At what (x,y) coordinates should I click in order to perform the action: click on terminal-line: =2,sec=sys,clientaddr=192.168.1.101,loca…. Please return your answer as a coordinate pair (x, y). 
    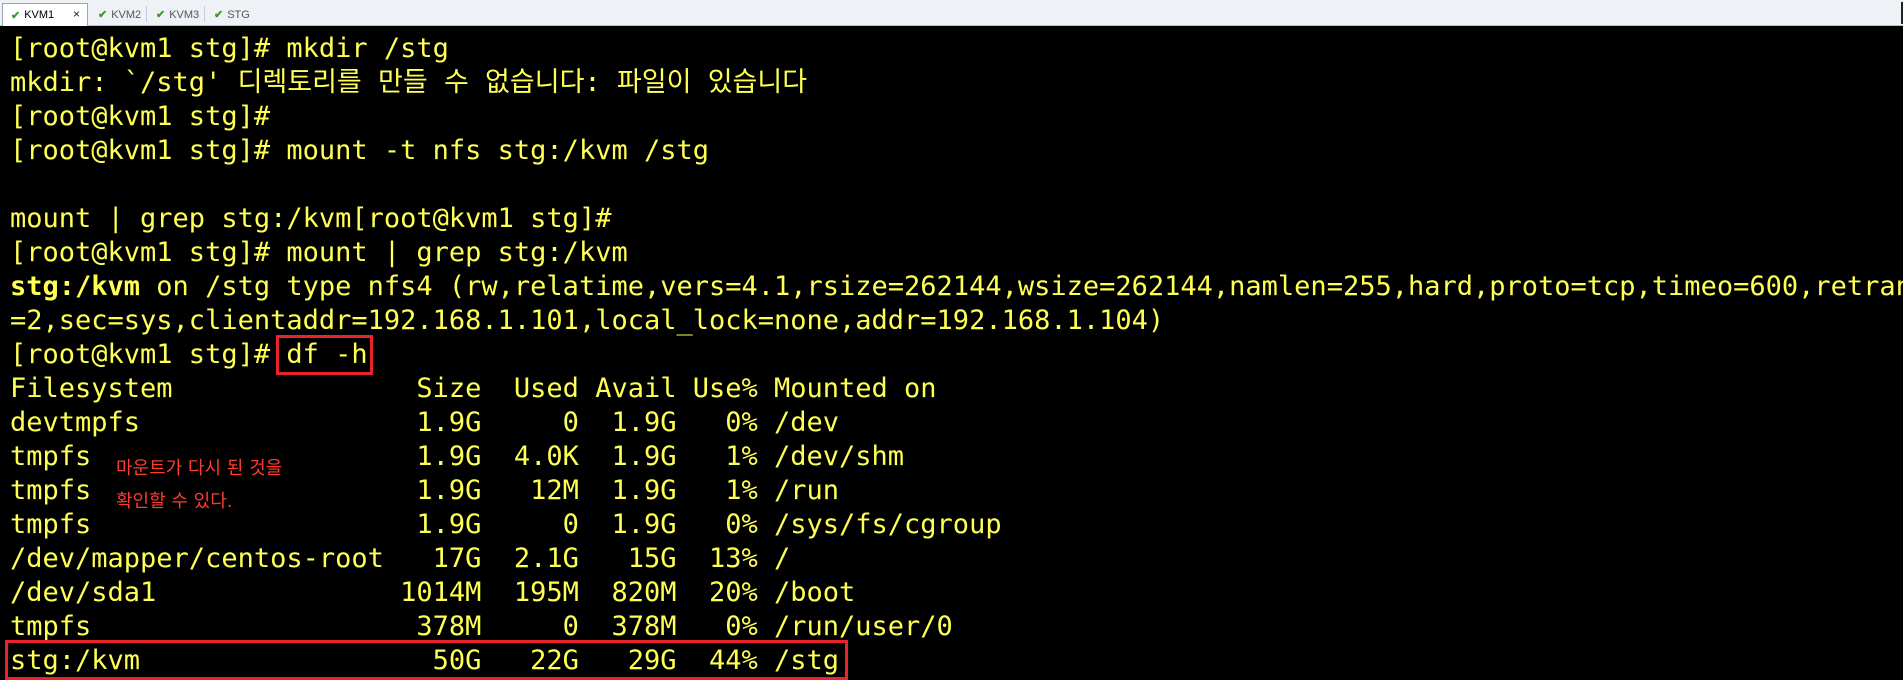
    Looking at the image, I should click on (587, 320).